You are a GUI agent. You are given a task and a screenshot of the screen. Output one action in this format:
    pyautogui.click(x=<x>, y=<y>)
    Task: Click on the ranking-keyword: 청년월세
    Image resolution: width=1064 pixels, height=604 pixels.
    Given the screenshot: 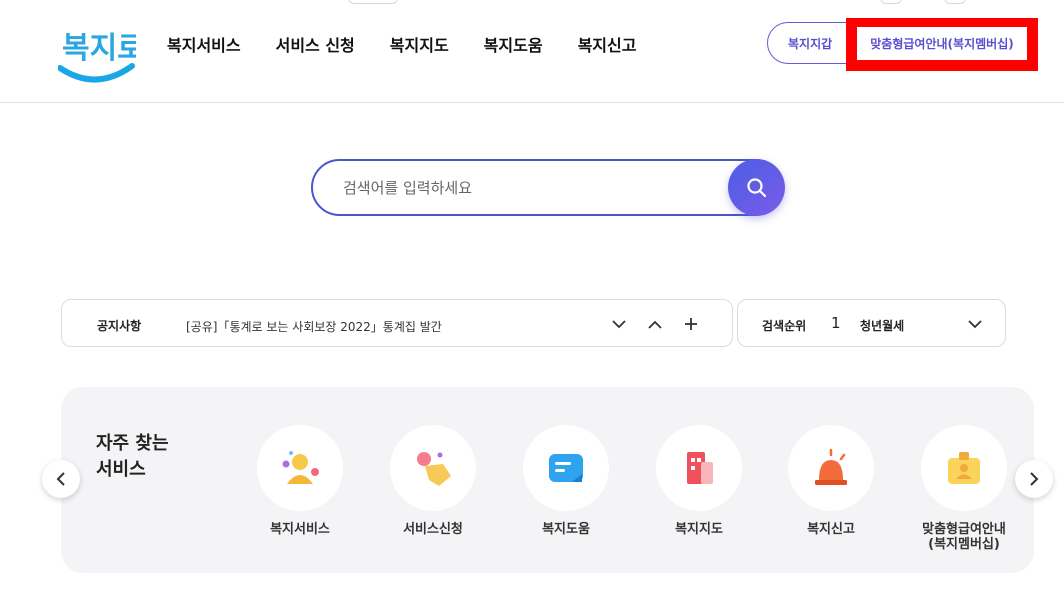 What is the action you would take?
    pyautogui.click(x=882, y=325)
    